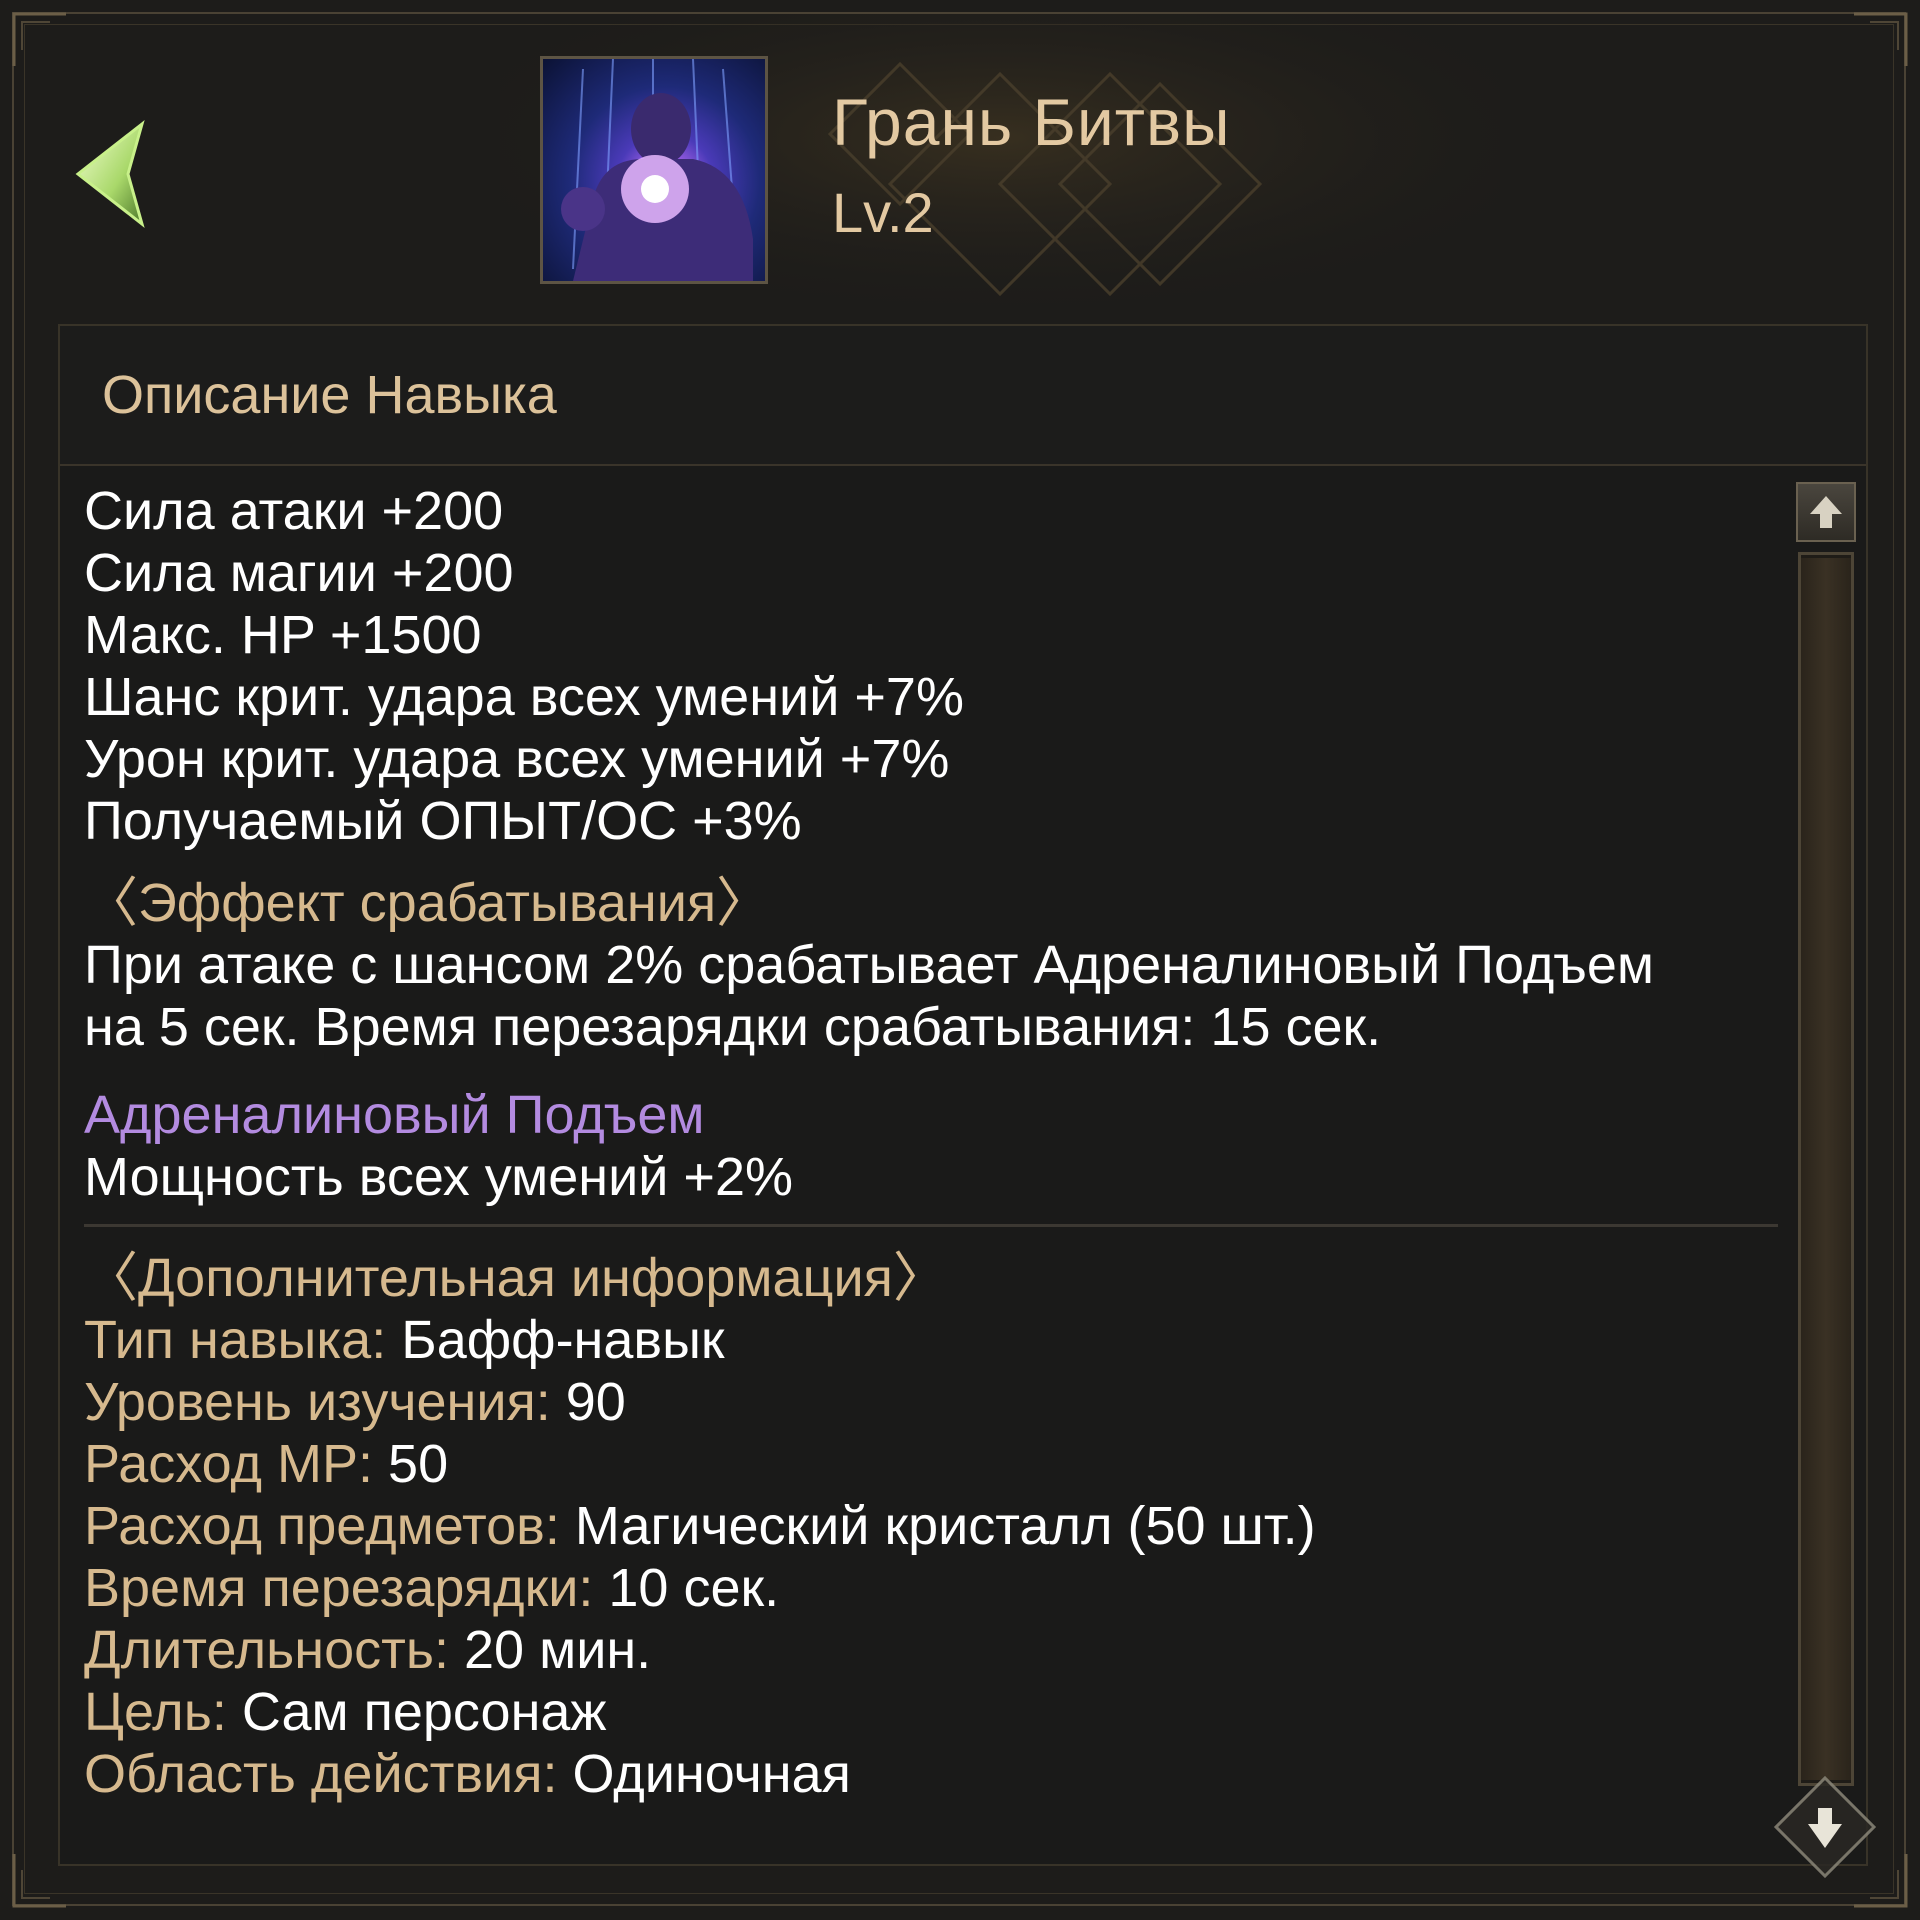  Describe the element at coordinates (418, 1464) in the screenshot. I see `info-value: 50` at that location.